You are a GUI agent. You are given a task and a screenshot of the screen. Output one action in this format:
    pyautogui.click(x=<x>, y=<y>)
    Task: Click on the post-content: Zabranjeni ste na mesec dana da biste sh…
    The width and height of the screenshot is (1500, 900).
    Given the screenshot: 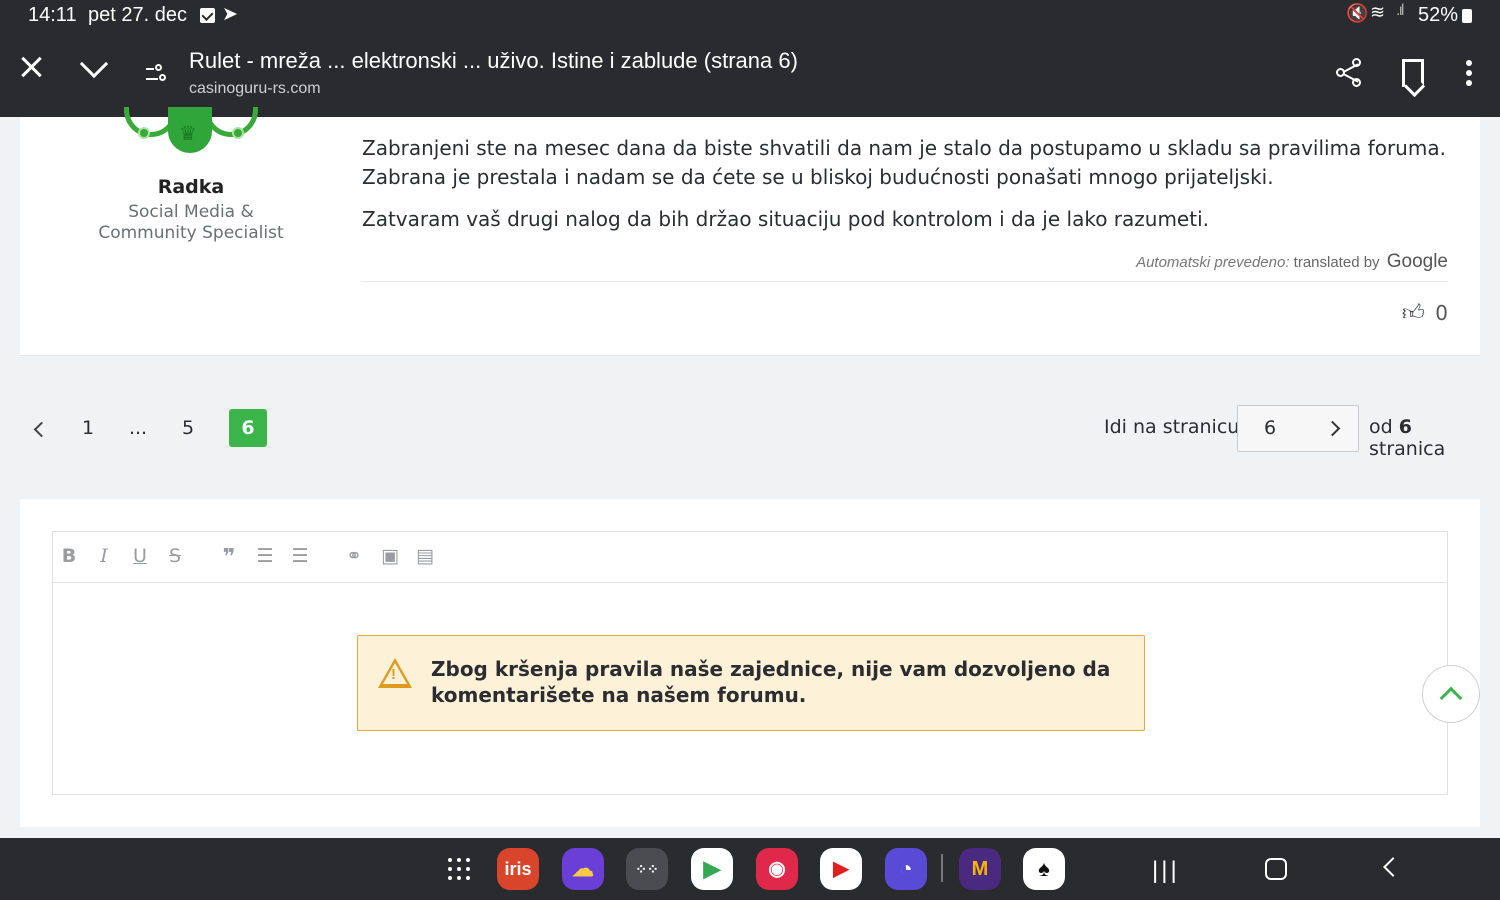 What is the action you would take?
    pyautogui.click(x=912, y=190)
    